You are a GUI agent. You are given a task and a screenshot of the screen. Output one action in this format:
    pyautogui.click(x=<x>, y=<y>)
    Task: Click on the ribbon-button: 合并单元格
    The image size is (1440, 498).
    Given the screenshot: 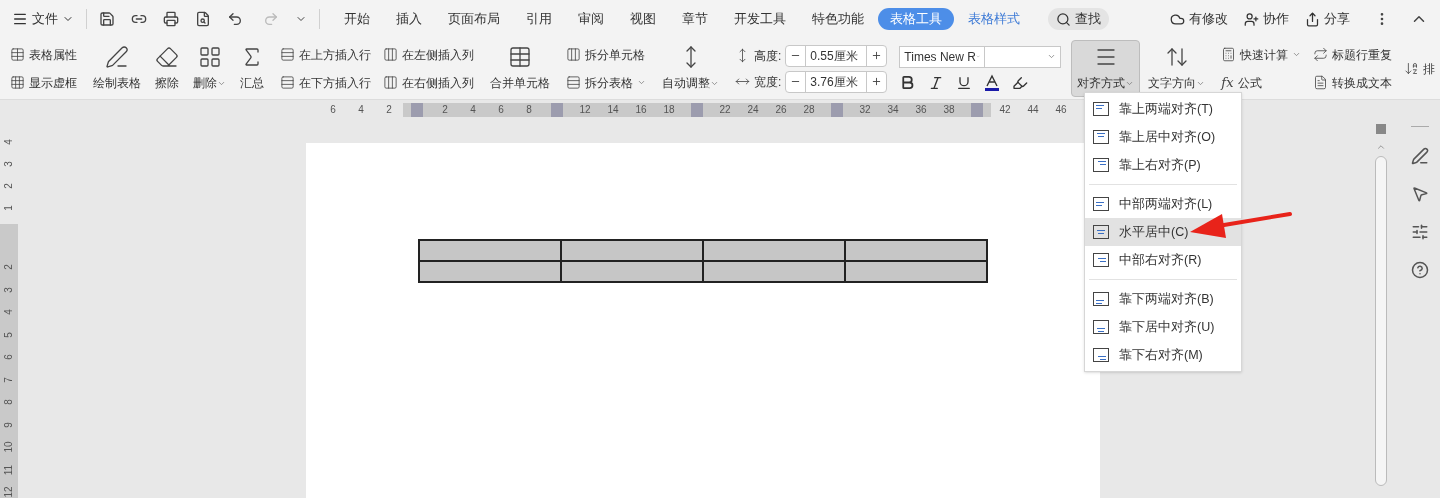 What is the action you would take?
    pyautogui.click(x=520, y=68)
    